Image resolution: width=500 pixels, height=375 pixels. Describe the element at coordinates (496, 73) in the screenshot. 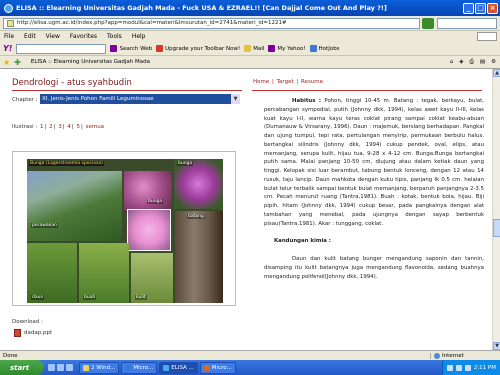

I see `scroll-up-arrow-icon: ▲` at that location.